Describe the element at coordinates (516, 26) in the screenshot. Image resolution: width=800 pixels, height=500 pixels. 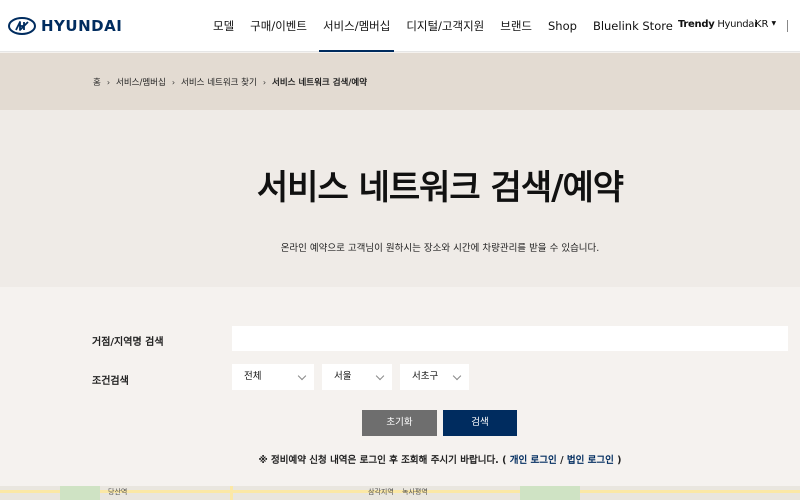
I see `nav-item-brand: 브랜드` at that location.